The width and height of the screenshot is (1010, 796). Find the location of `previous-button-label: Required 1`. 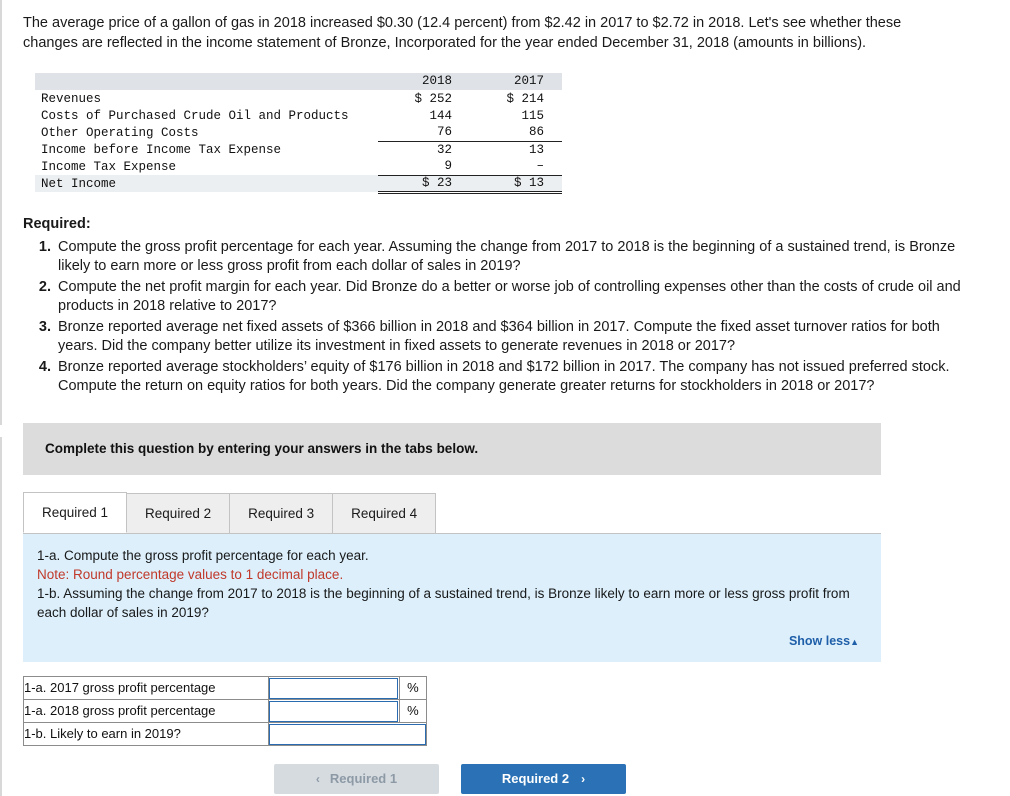

previous-button-label: Required 1 is located at coordinates (363, 778).